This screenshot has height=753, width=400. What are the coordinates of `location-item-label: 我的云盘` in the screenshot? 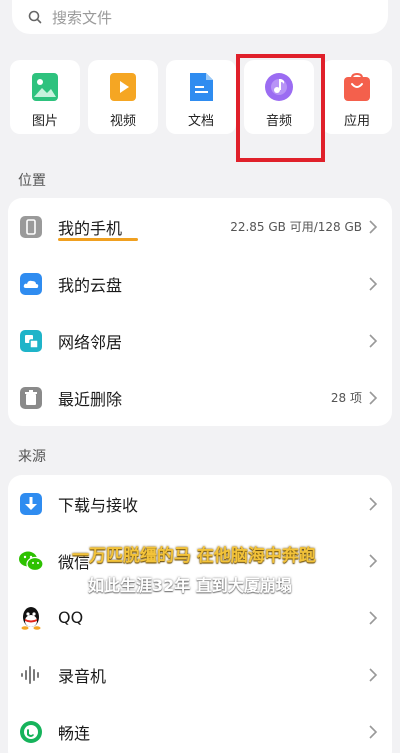 It's located at (90, 285).